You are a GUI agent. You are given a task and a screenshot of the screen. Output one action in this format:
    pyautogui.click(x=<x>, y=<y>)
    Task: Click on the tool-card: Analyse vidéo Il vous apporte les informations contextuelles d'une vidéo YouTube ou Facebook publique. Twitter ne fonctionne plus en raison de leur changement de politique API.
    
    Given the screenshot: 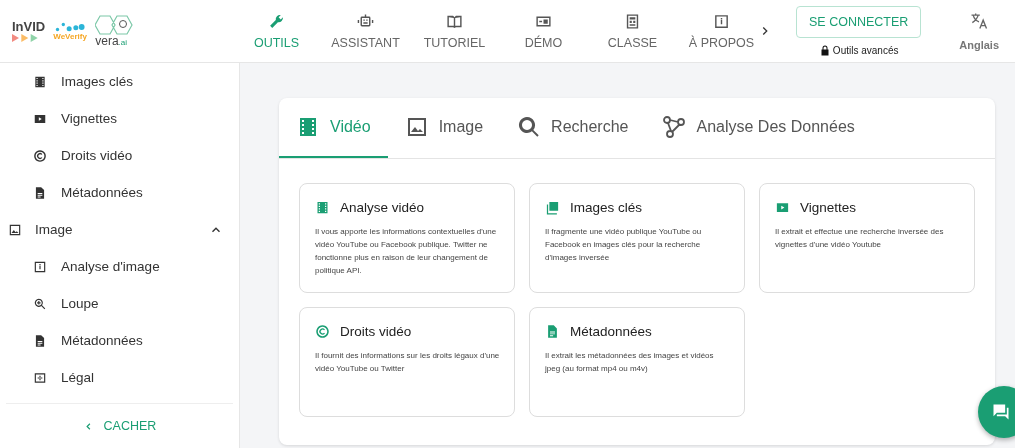 What is the action you would take?
    pyautogui.click(x=407, y=238)
    